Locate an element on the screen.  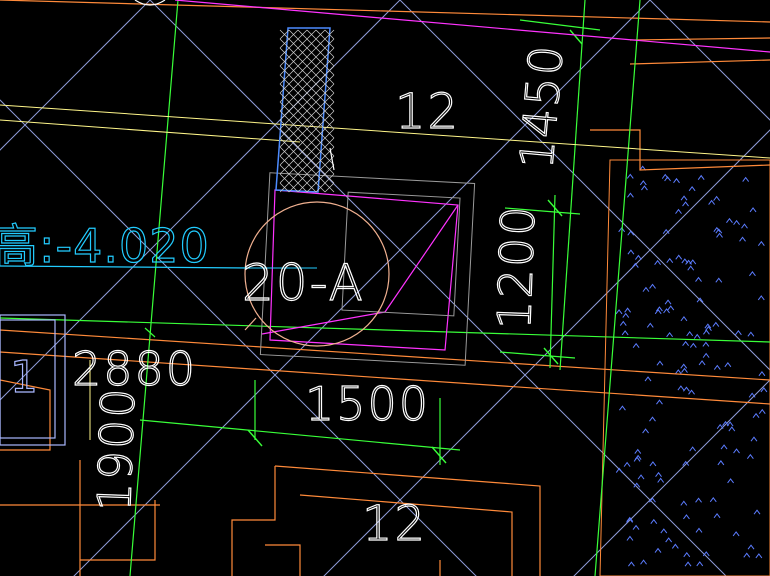
elevation-label: 高:-4.020 is located at coordinates (105, 246).